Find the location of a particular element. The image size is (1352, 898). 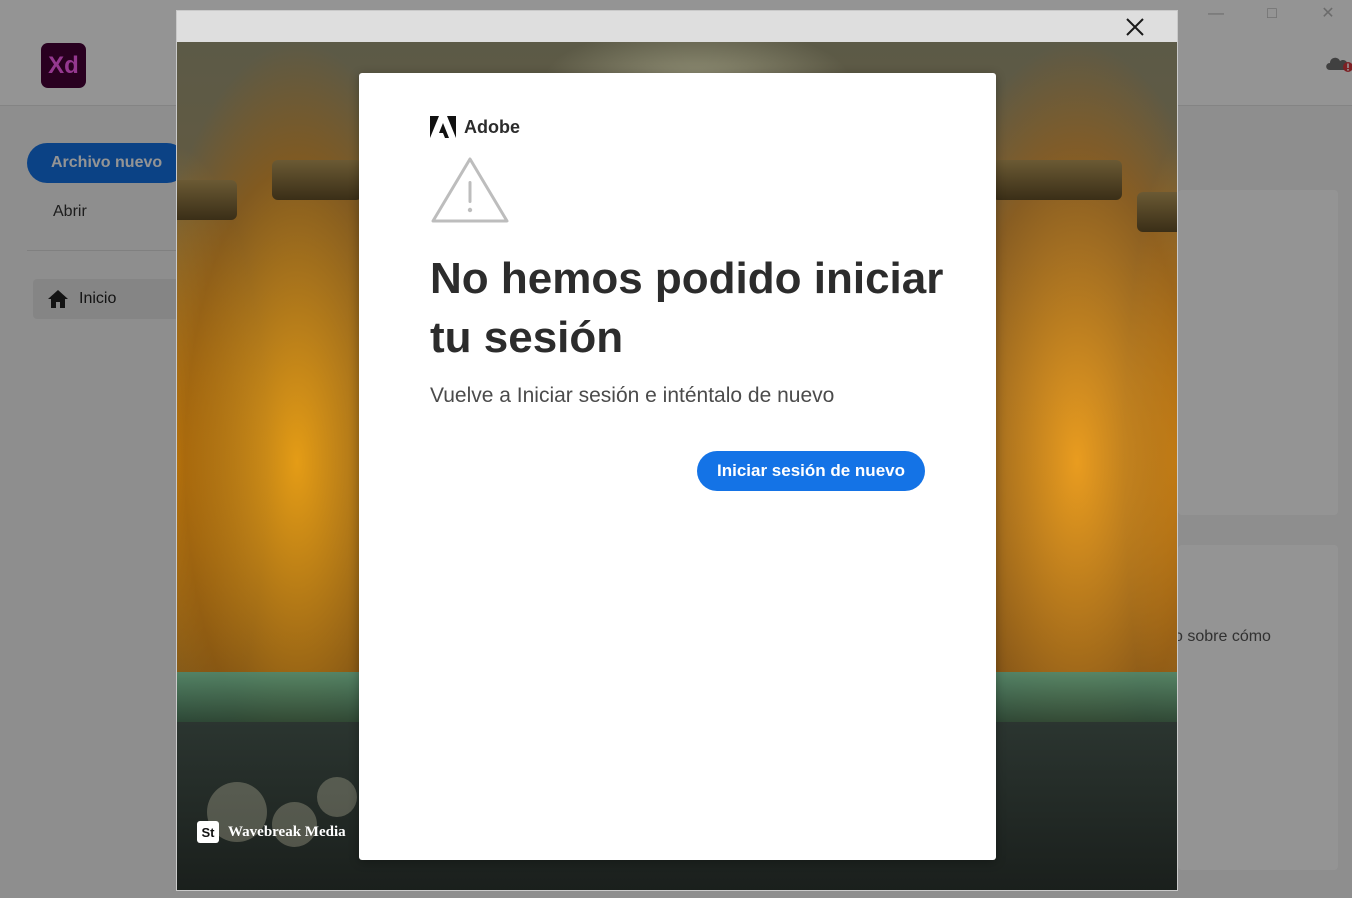

adobe-brand: Adobe is located at coordinates (475, 127).